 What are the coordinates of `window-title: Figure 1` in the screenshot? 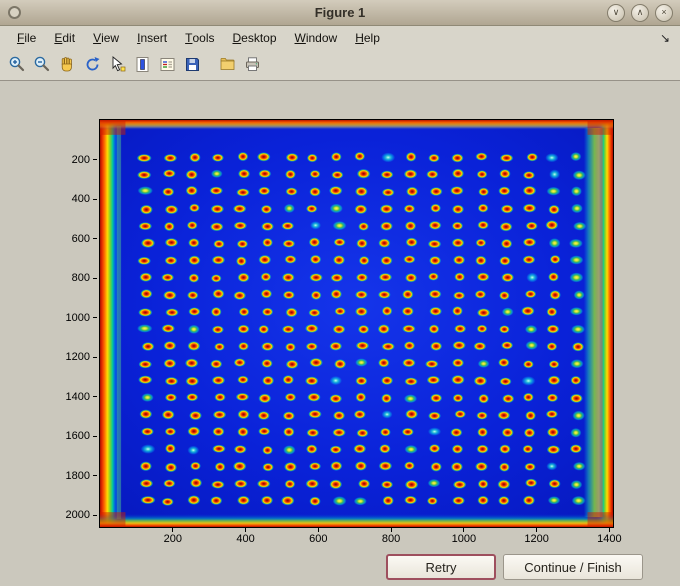 It's located at (340, 12).